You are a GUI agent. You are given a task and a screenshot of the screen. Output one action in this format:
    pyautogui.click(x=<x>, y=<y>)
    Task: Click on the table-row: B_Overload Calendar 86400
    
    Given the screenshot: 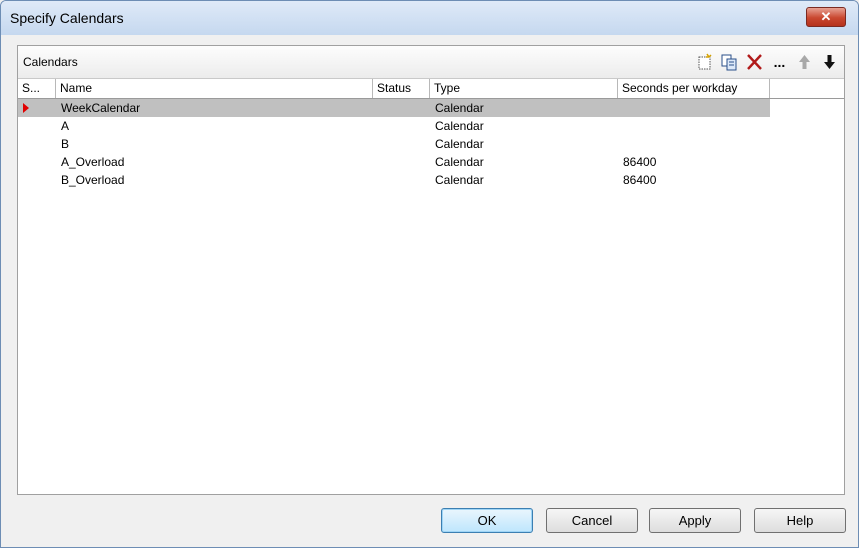 What is the action you would take?
    pyautogui.click(x=394, y=180)
    